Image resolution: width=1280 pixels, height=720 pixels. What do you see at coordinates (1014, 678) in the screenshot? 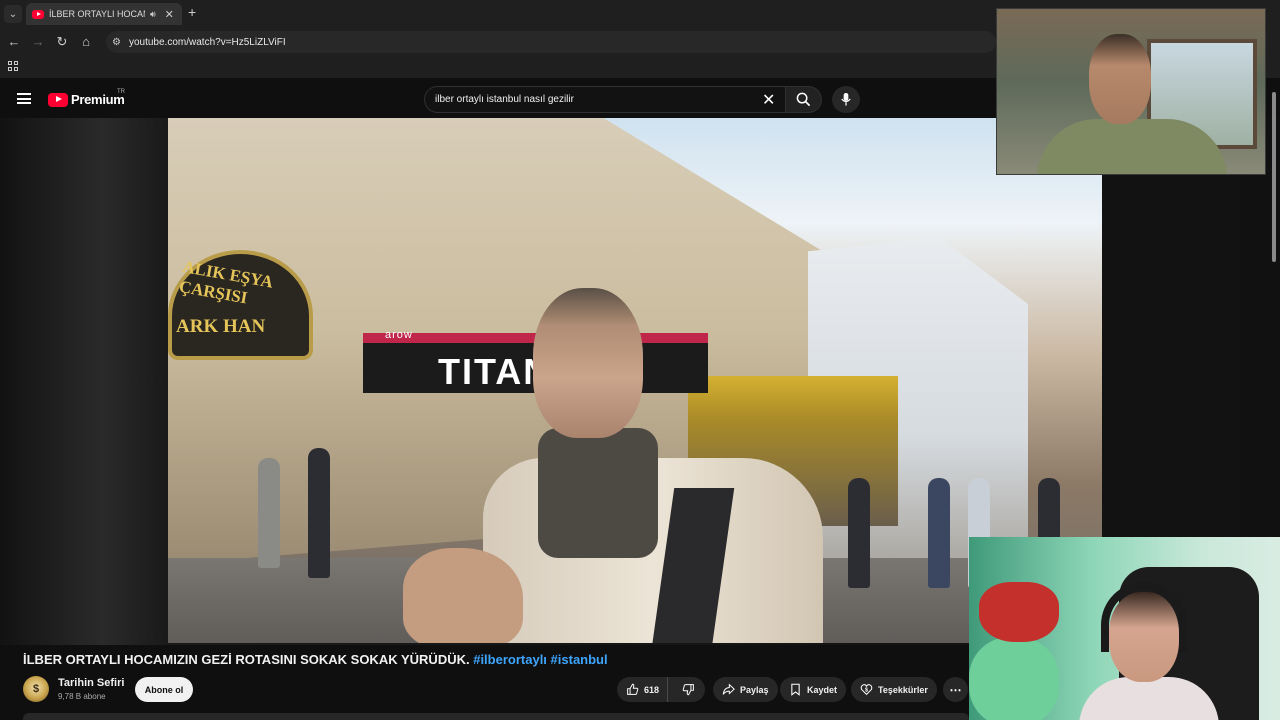
I see `plush-toy-body` at bounding box center [1014, 678].